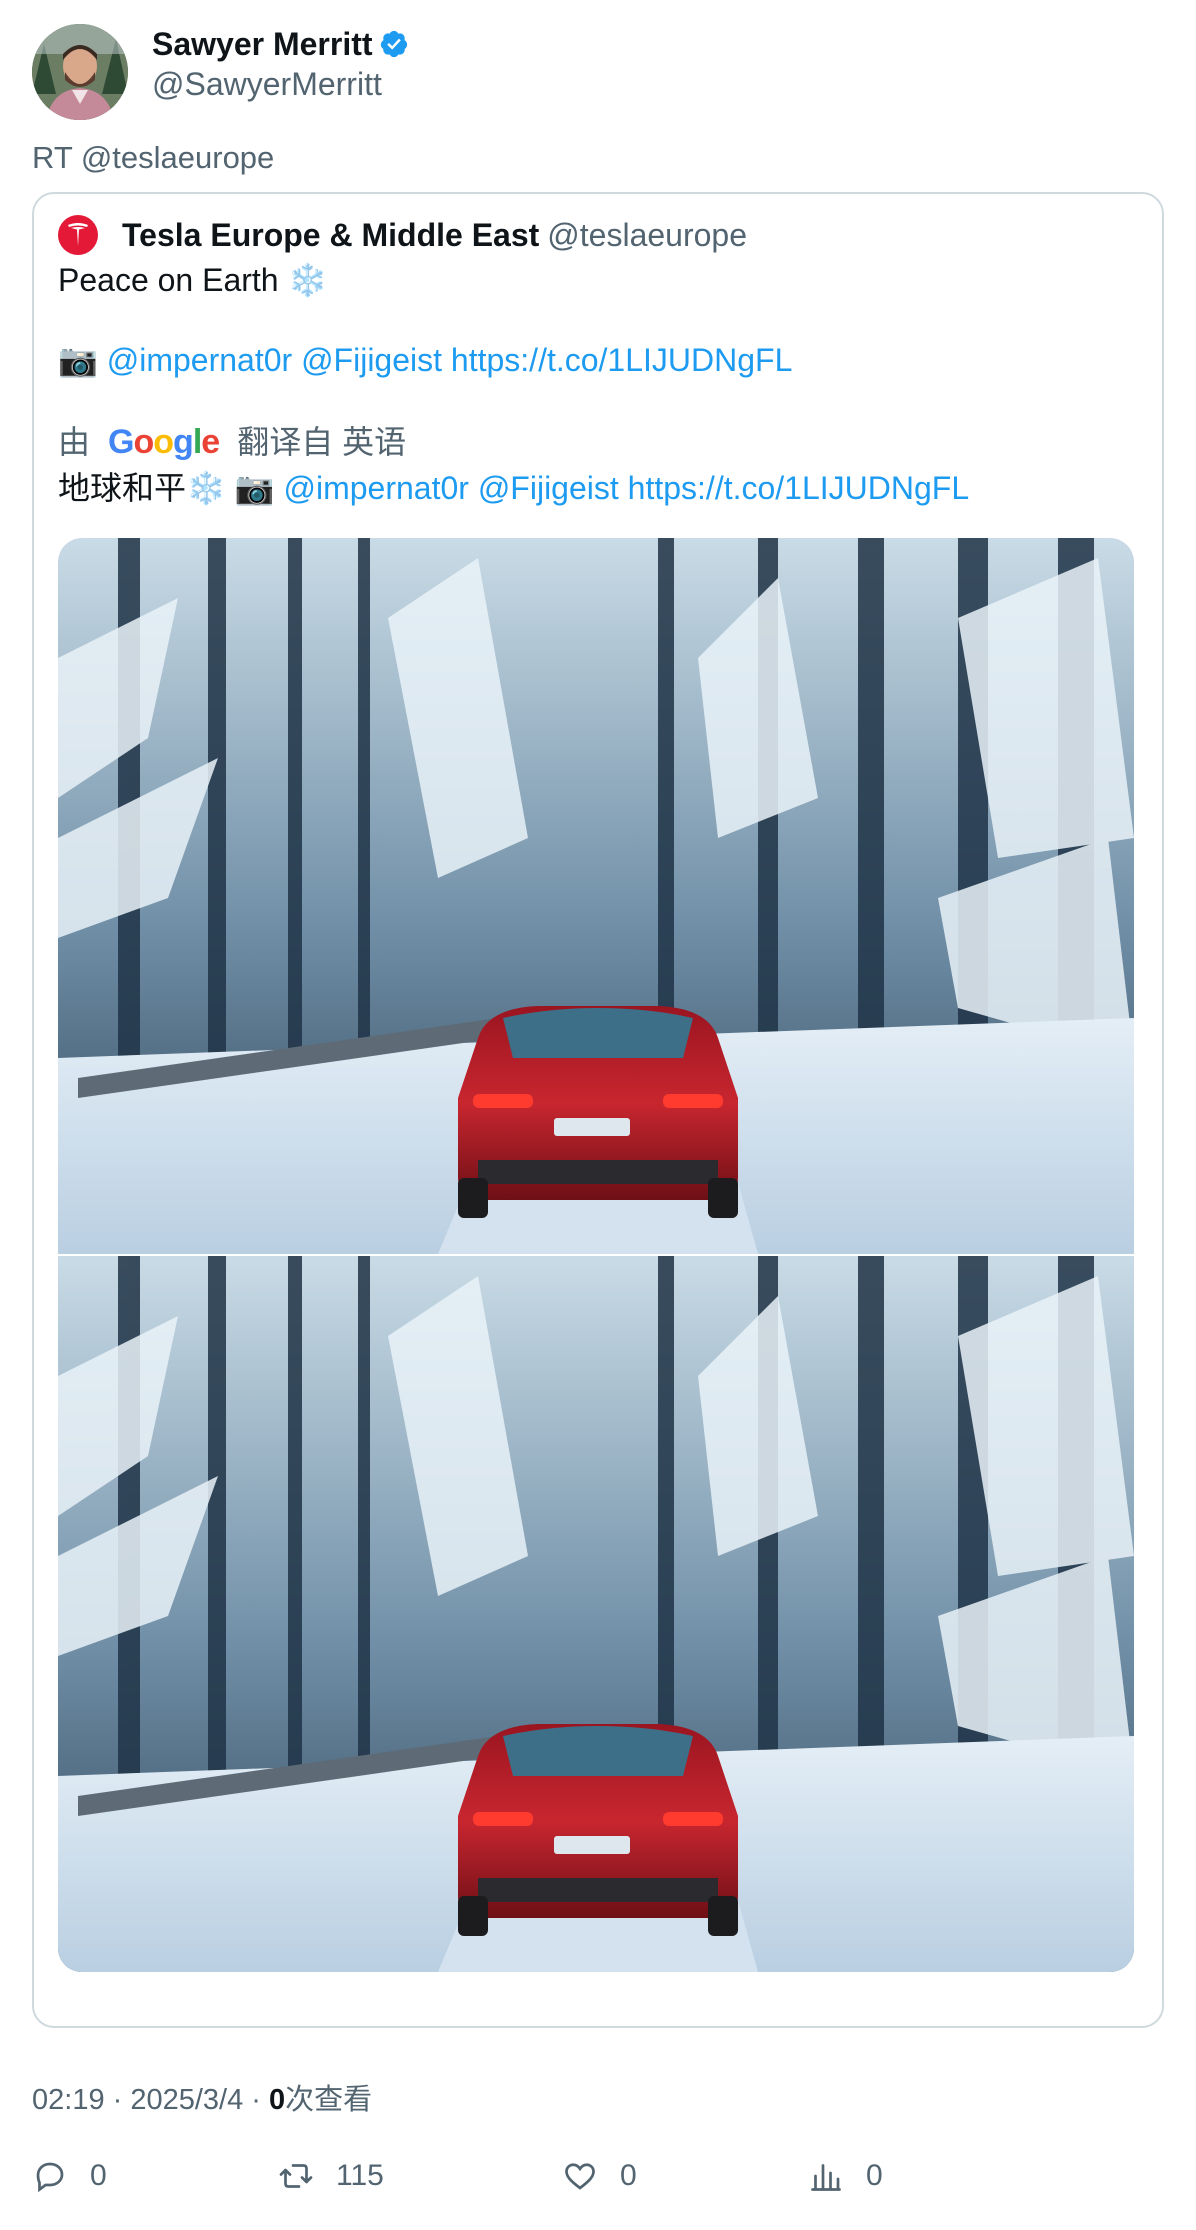 This screenshot has width=1196, height=2230. Describe the element at coordinates (322, 442) in the screenshot. I see `translate-suffix: 翻译自 英语` at that location.